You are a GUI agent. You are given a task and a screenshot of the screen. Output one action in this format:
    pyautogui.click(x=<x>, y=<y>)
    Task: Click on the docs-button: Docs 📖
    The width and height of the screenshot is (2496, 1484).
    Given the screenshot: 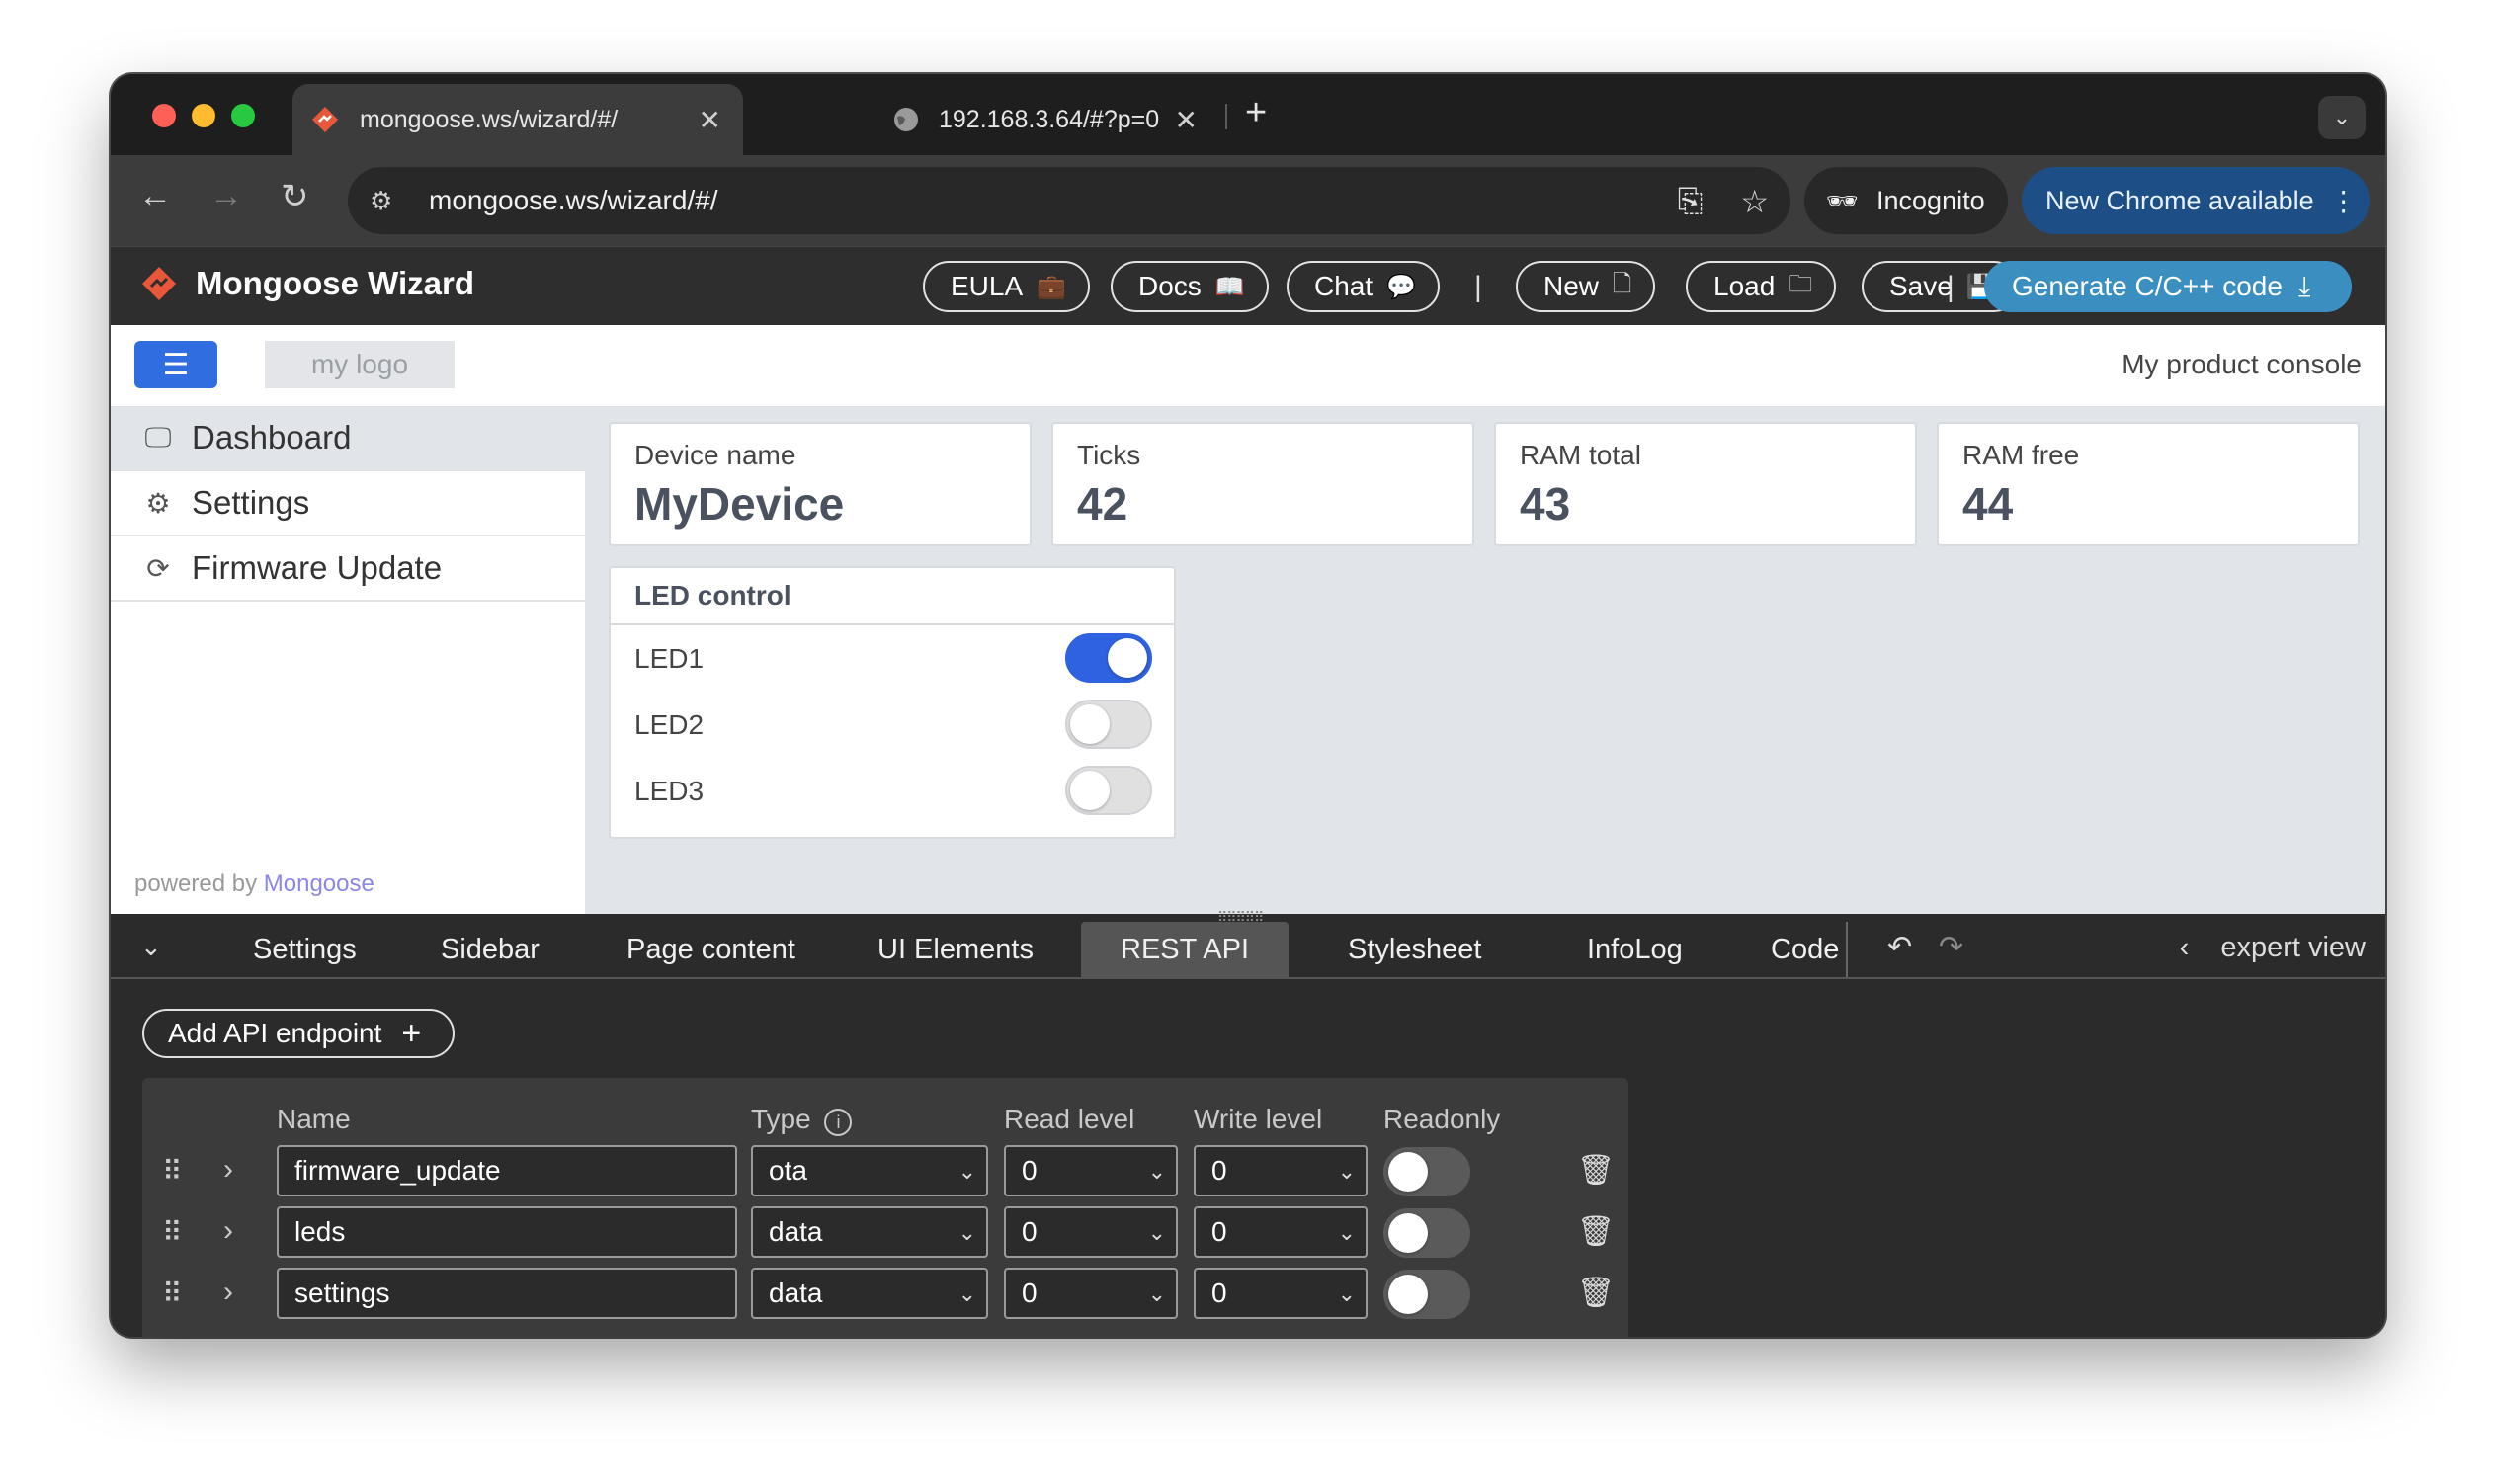 What is the action you would take?
    pyautogui.click(x=1190, y=286)
    